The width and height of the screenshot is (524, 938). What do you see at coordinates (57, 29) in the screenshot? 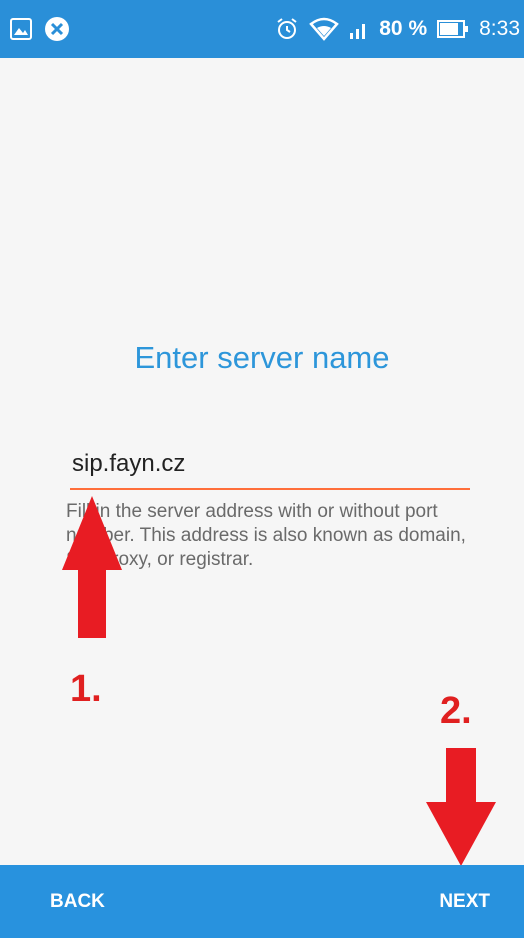
I see `close-circle-icon` at bounding box center [57, 29].